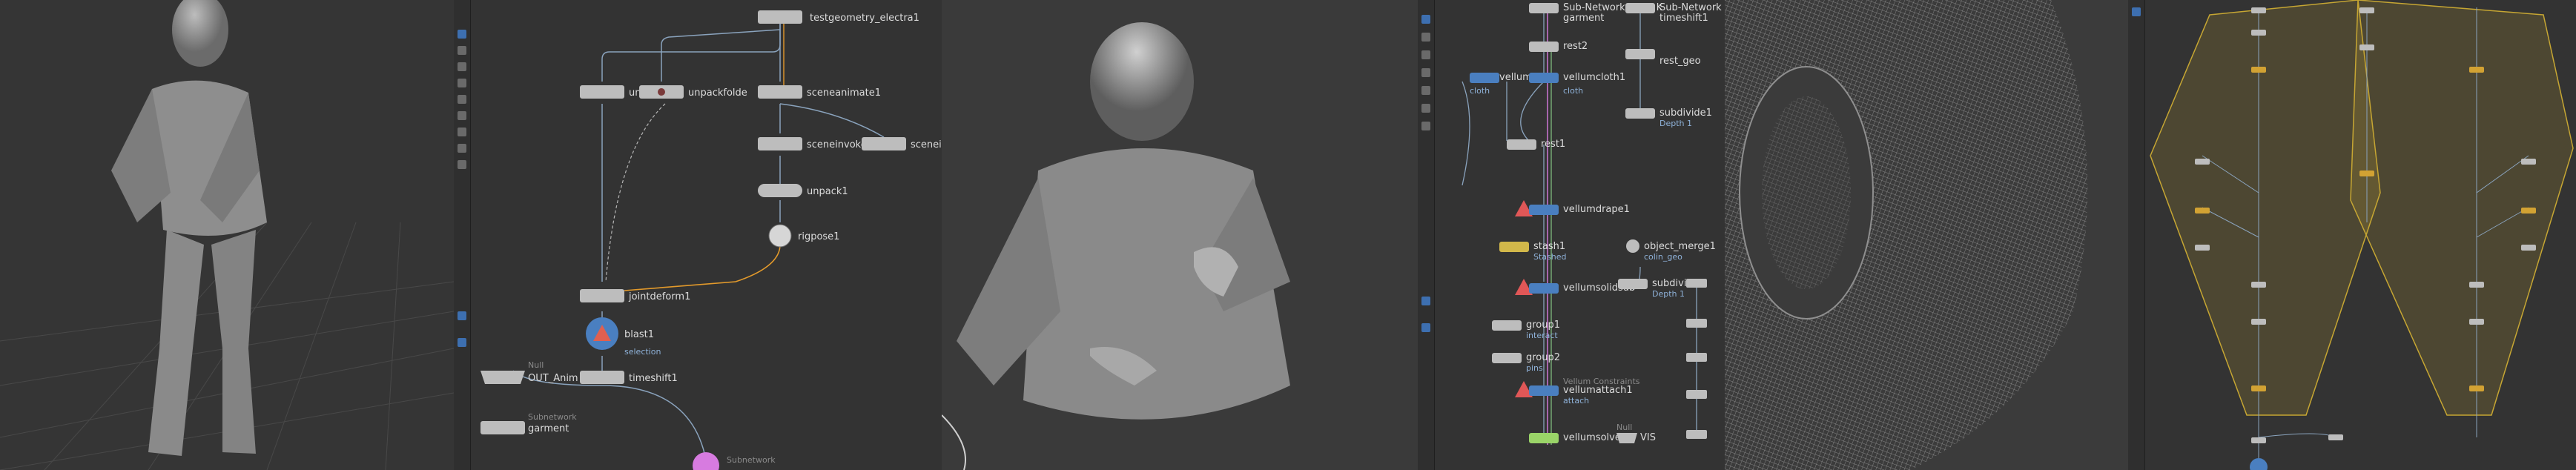 This screenshot has height=470, width=2576. Describe the element at coordinates (1480, 91) in the screenshot. I see `sub-cloth-a: cloth` at that location.